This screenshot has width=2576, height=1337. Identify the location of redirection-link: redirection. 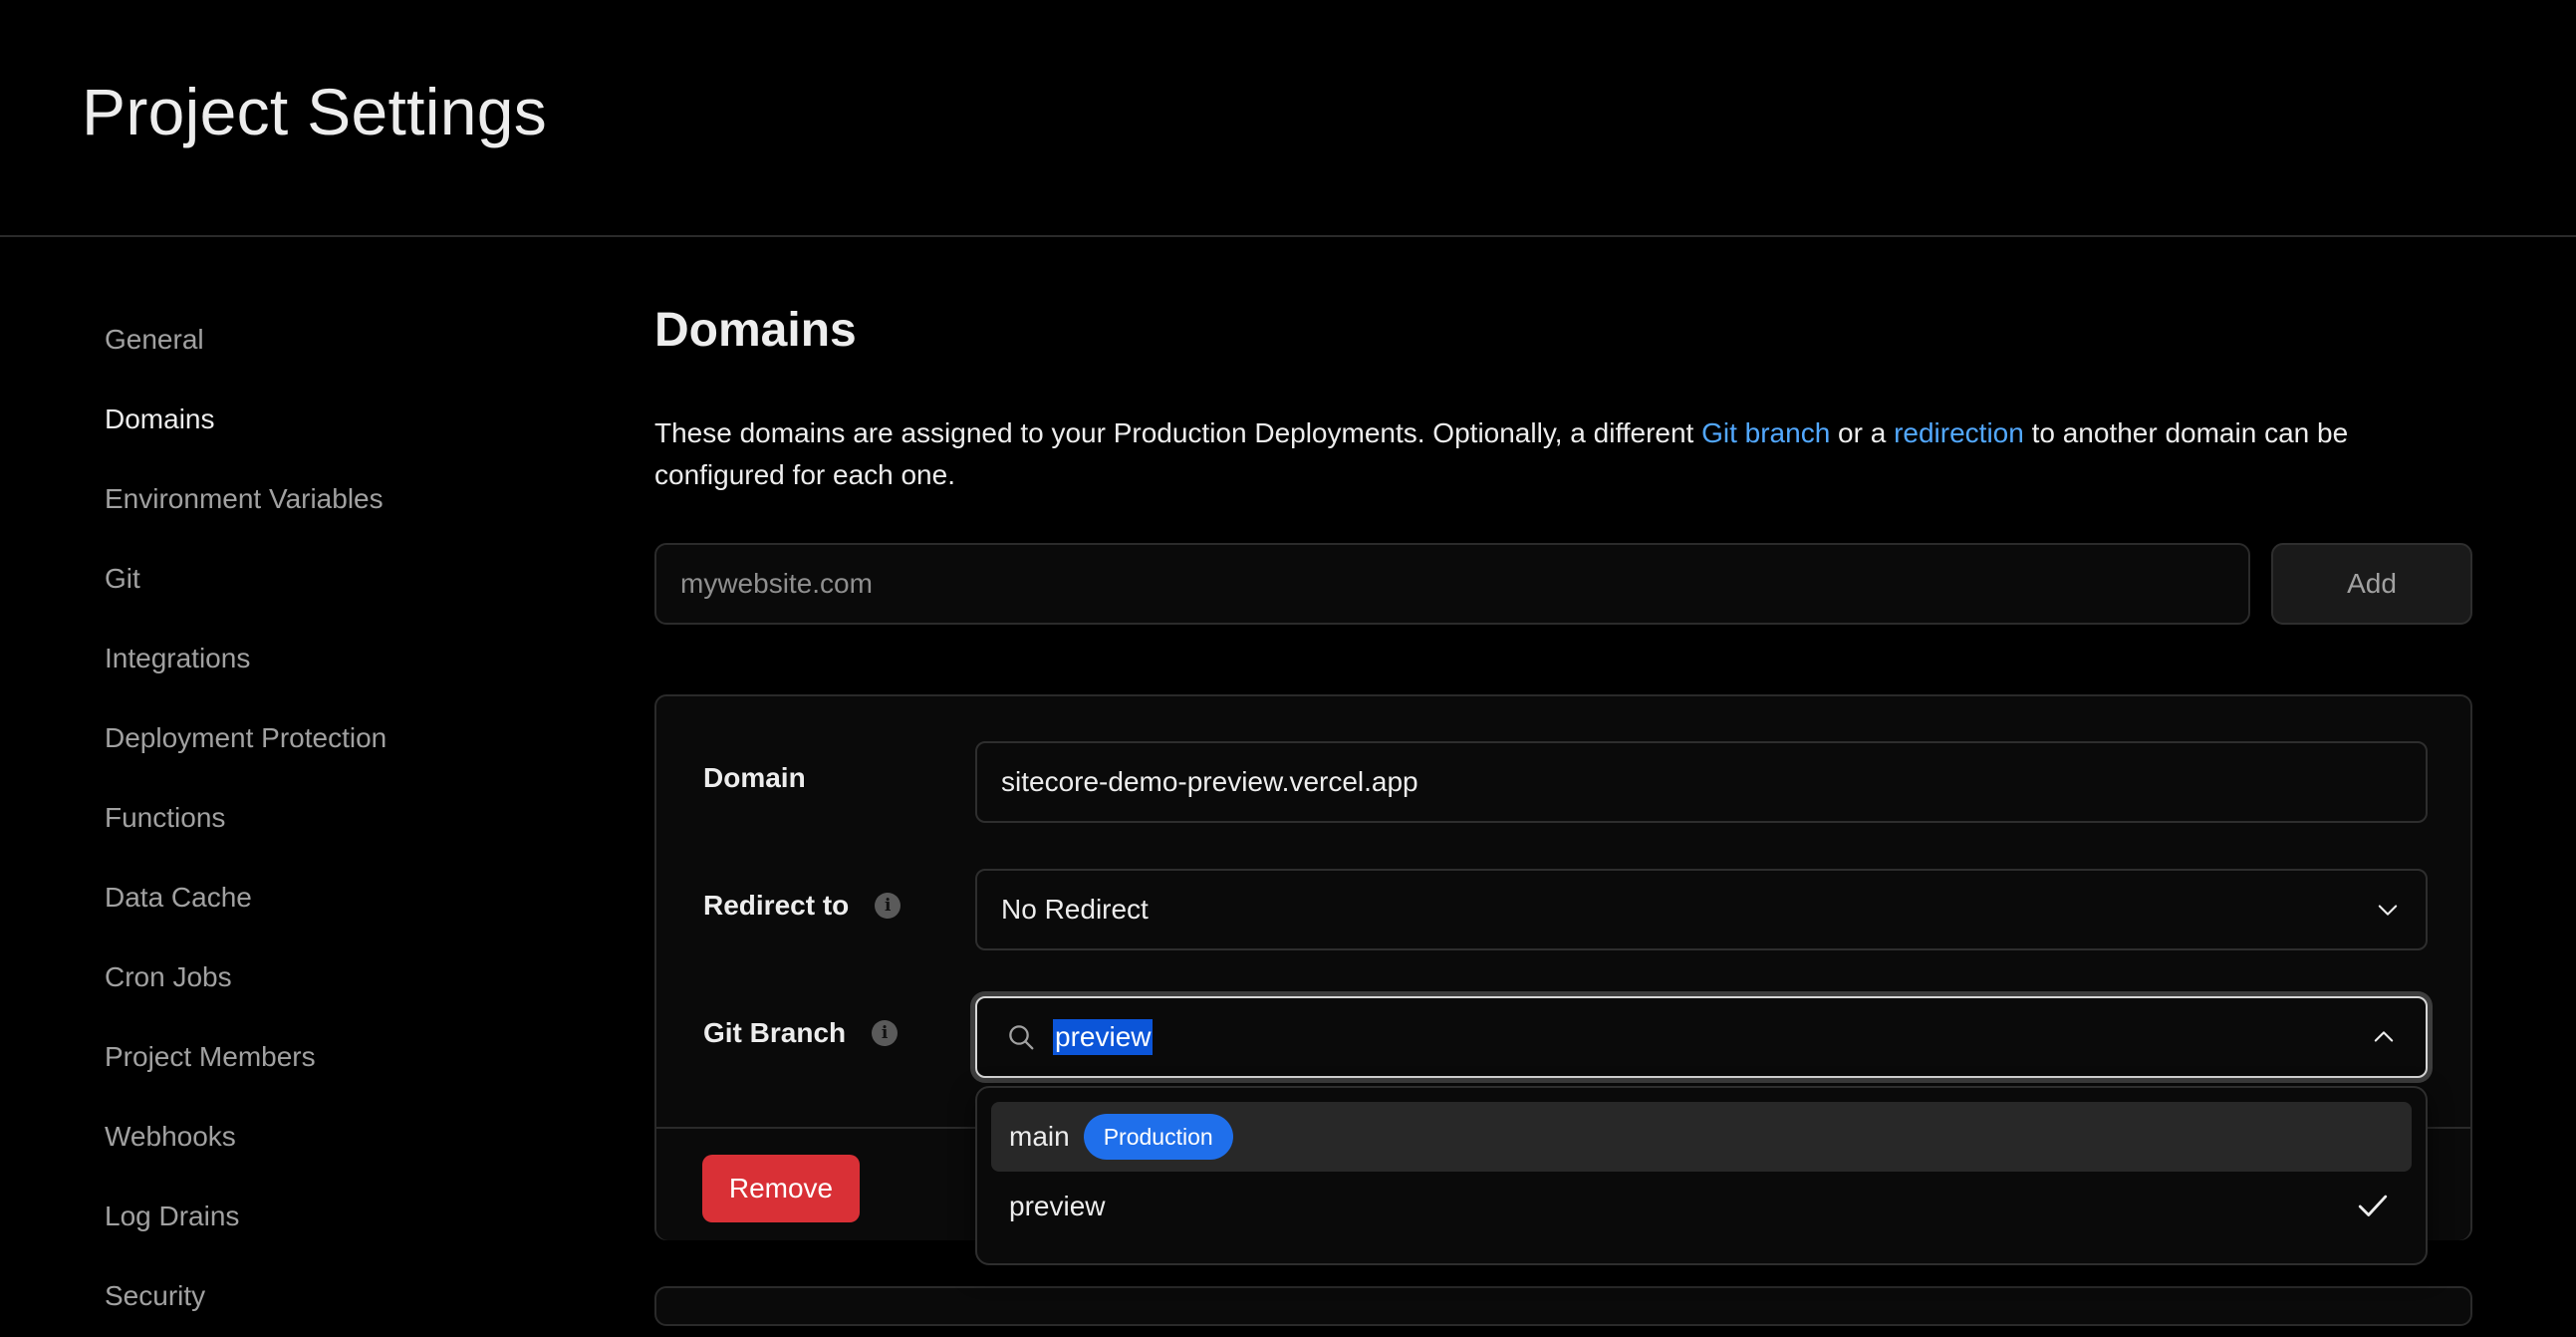
(1959, 432).